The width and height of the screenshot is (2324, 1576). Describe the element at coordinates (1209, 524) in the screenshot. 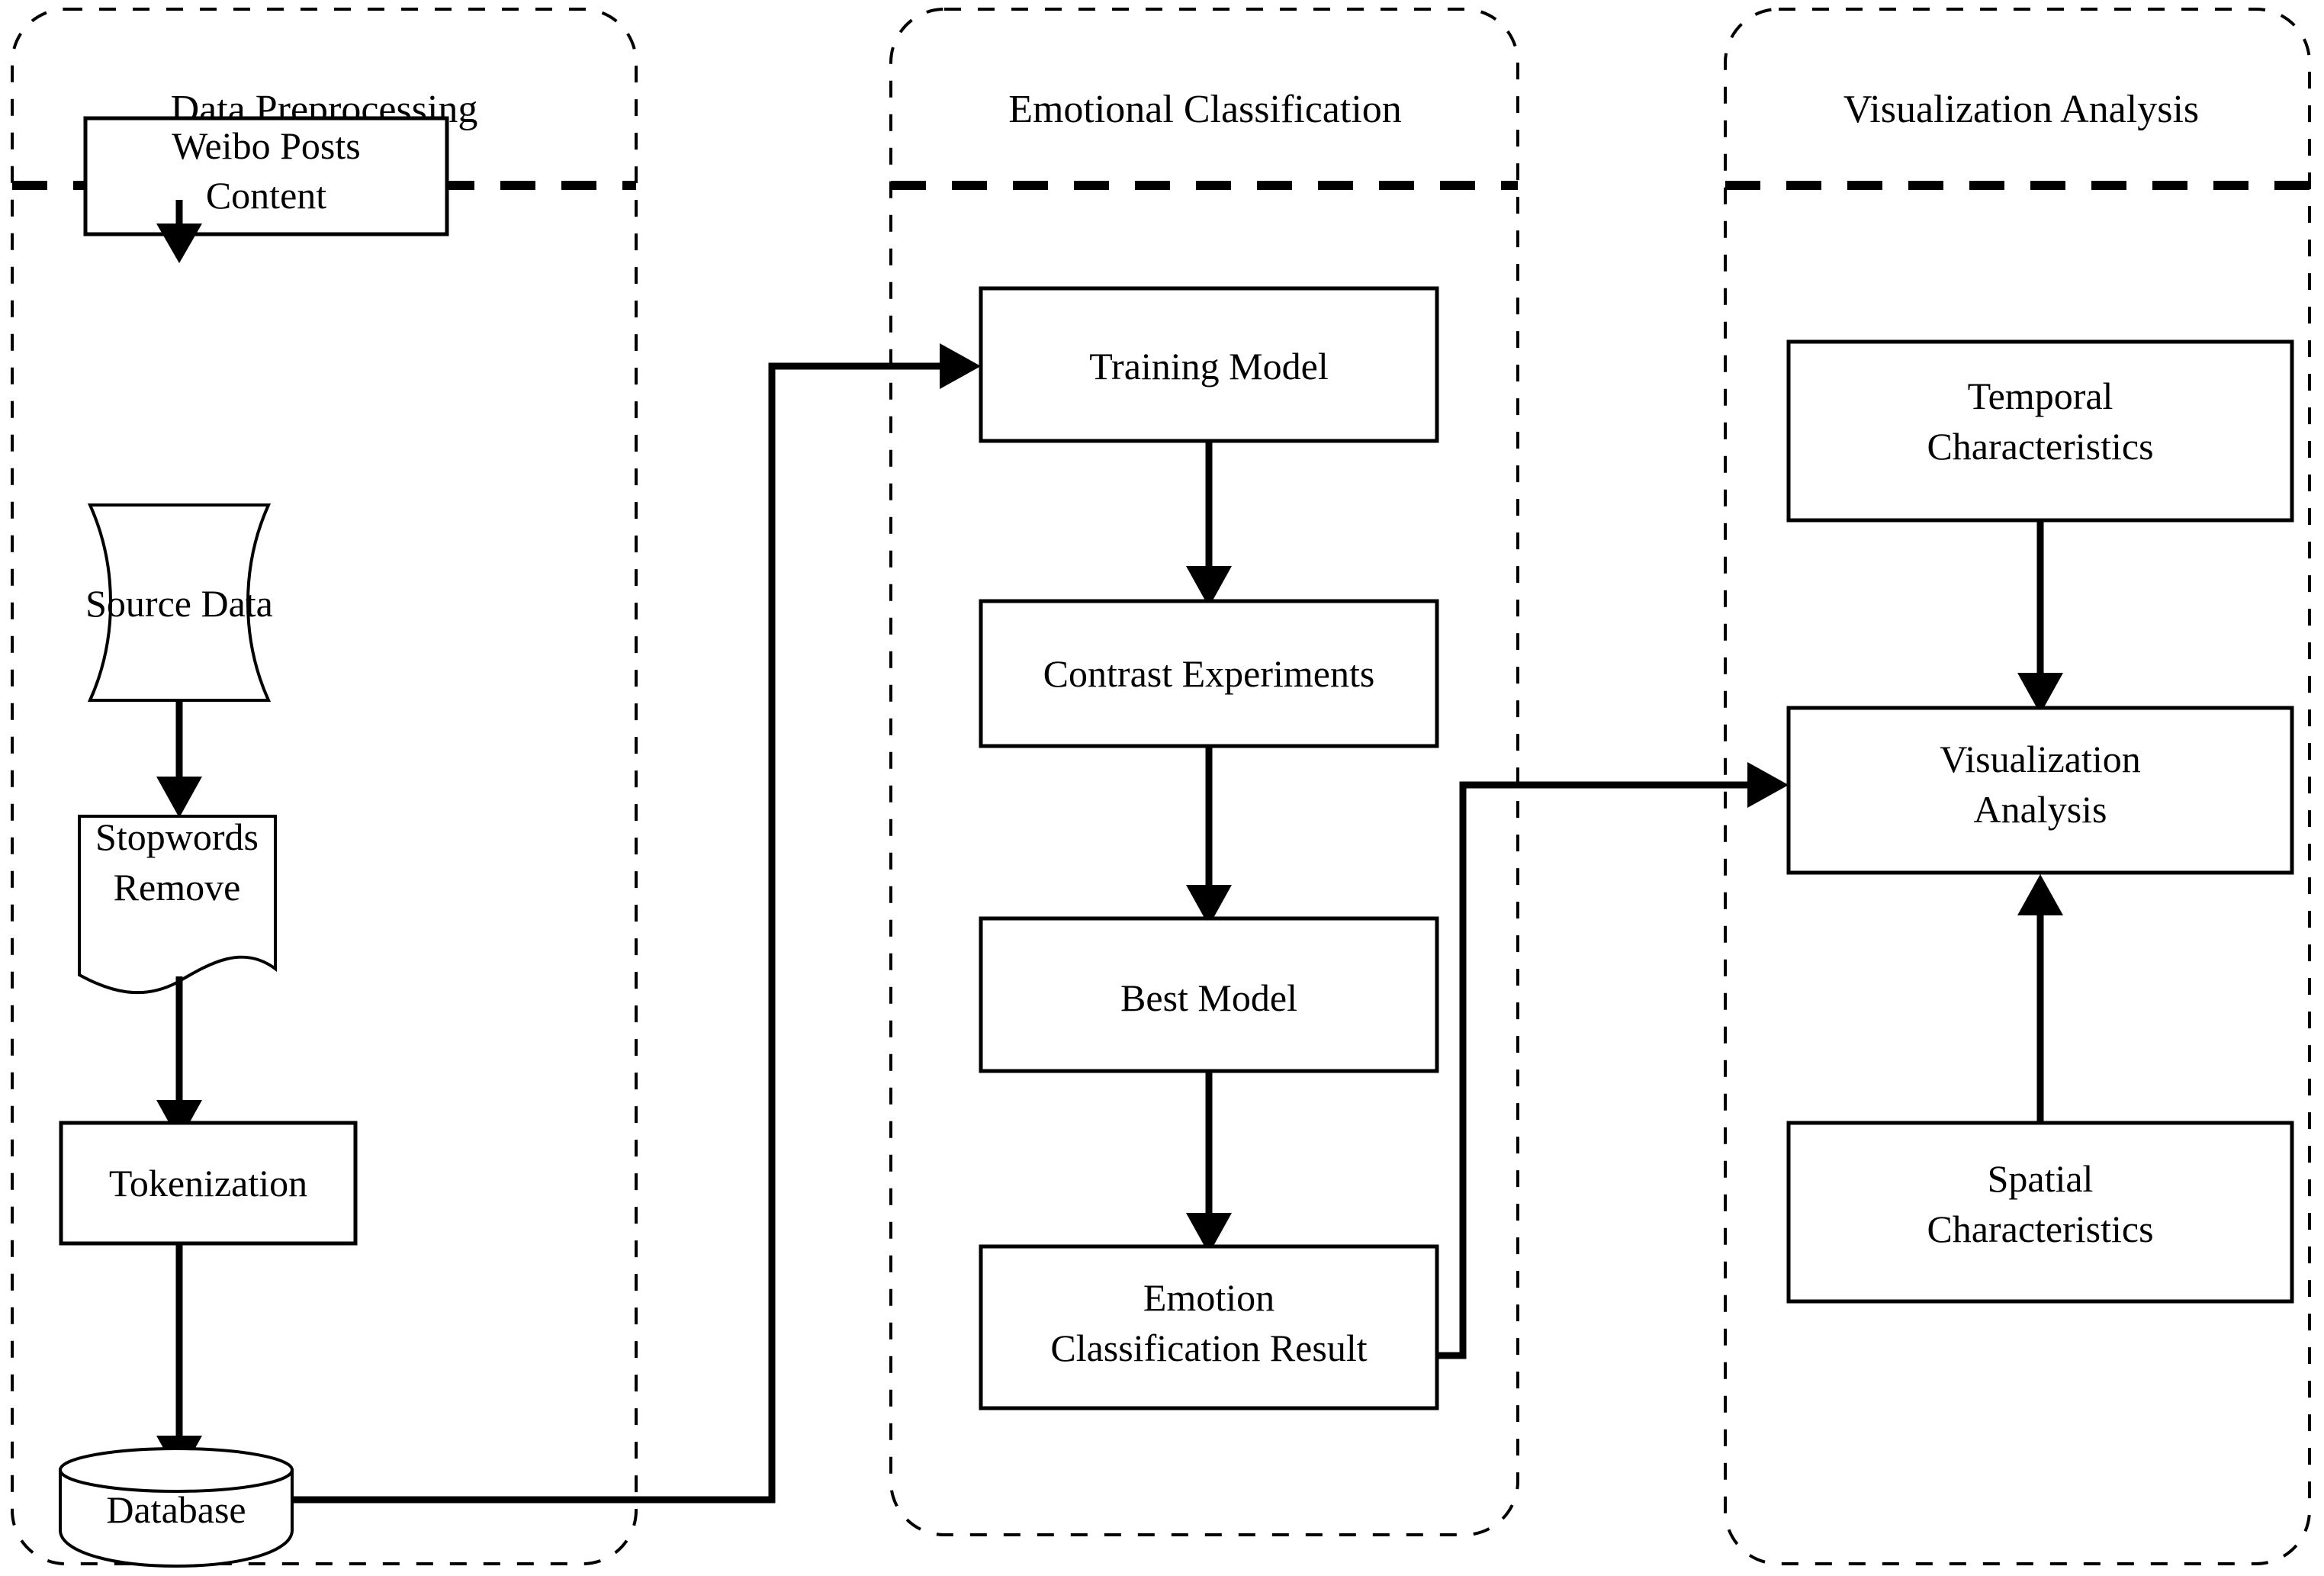

I see `edge-training-to-contrast` at that location.